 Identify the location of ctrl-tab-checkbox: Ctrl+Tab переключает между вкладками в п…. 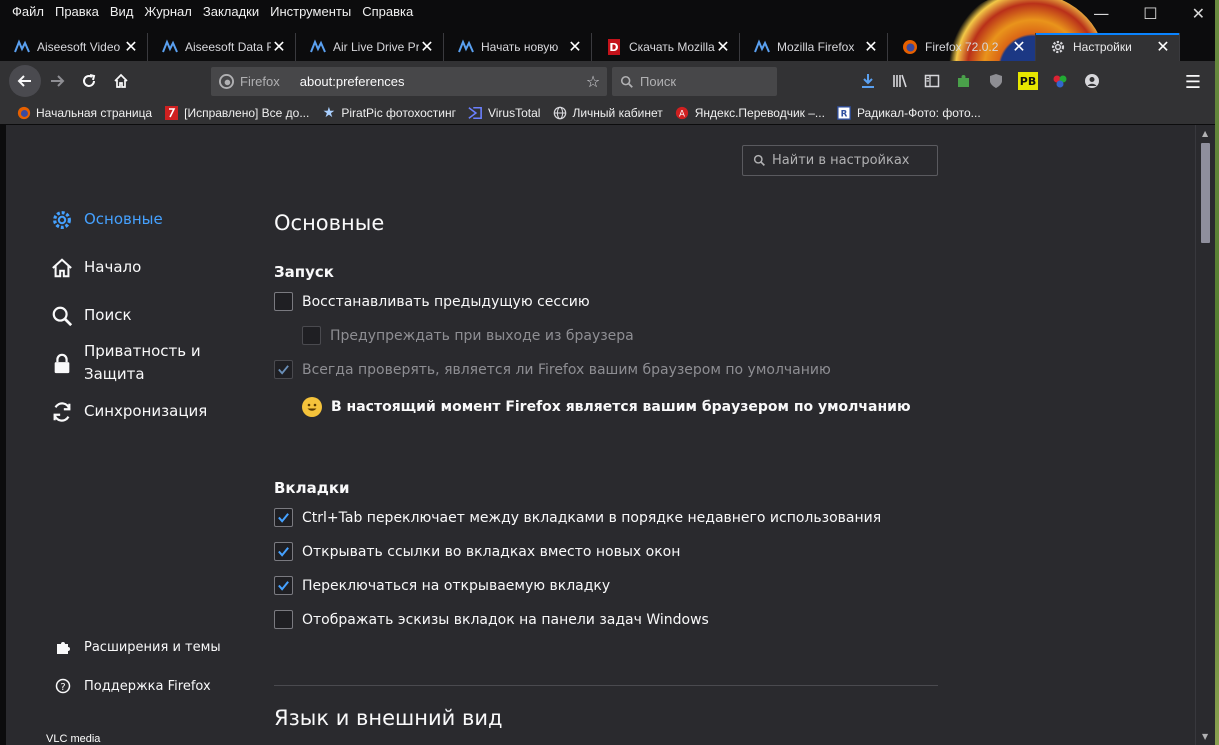
(577, 517).